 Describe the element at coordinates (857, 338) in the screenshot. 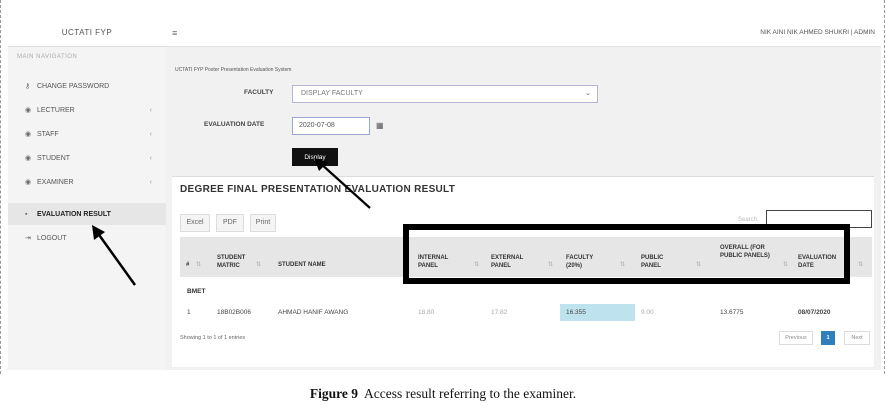

I see `pager-next: Next` at that location.